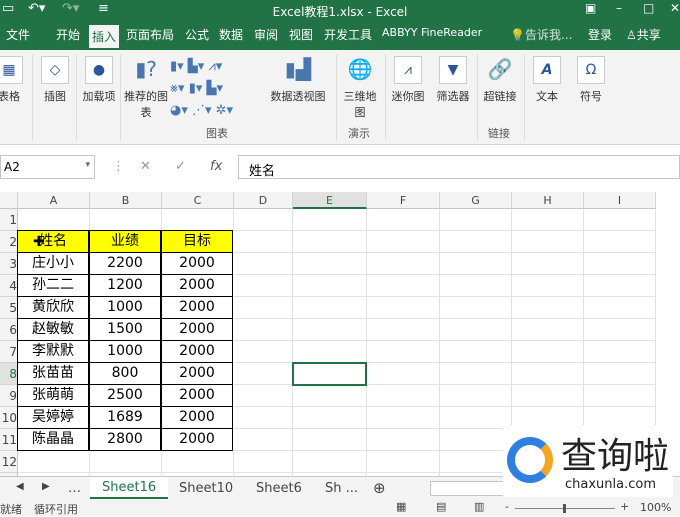 The image size is (680, 517). Describe the element at coordinates (401, 506) in the screenshot. I see `normal-view-icon: ▦` at that location.